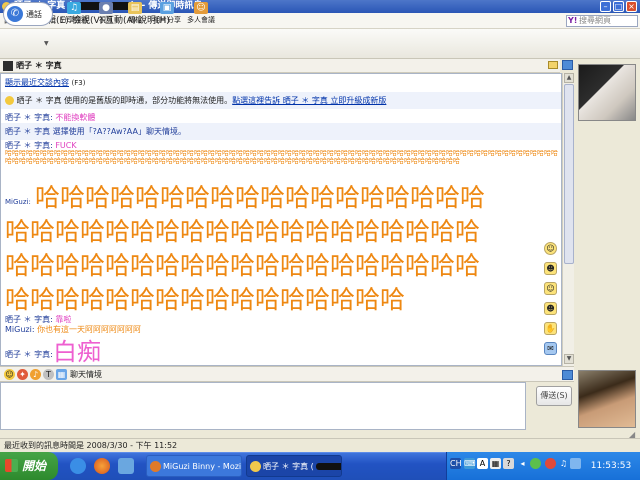 The image size is (640, 480). I want to click on msg3-sender: MiGuzi:, so click(18, 202).